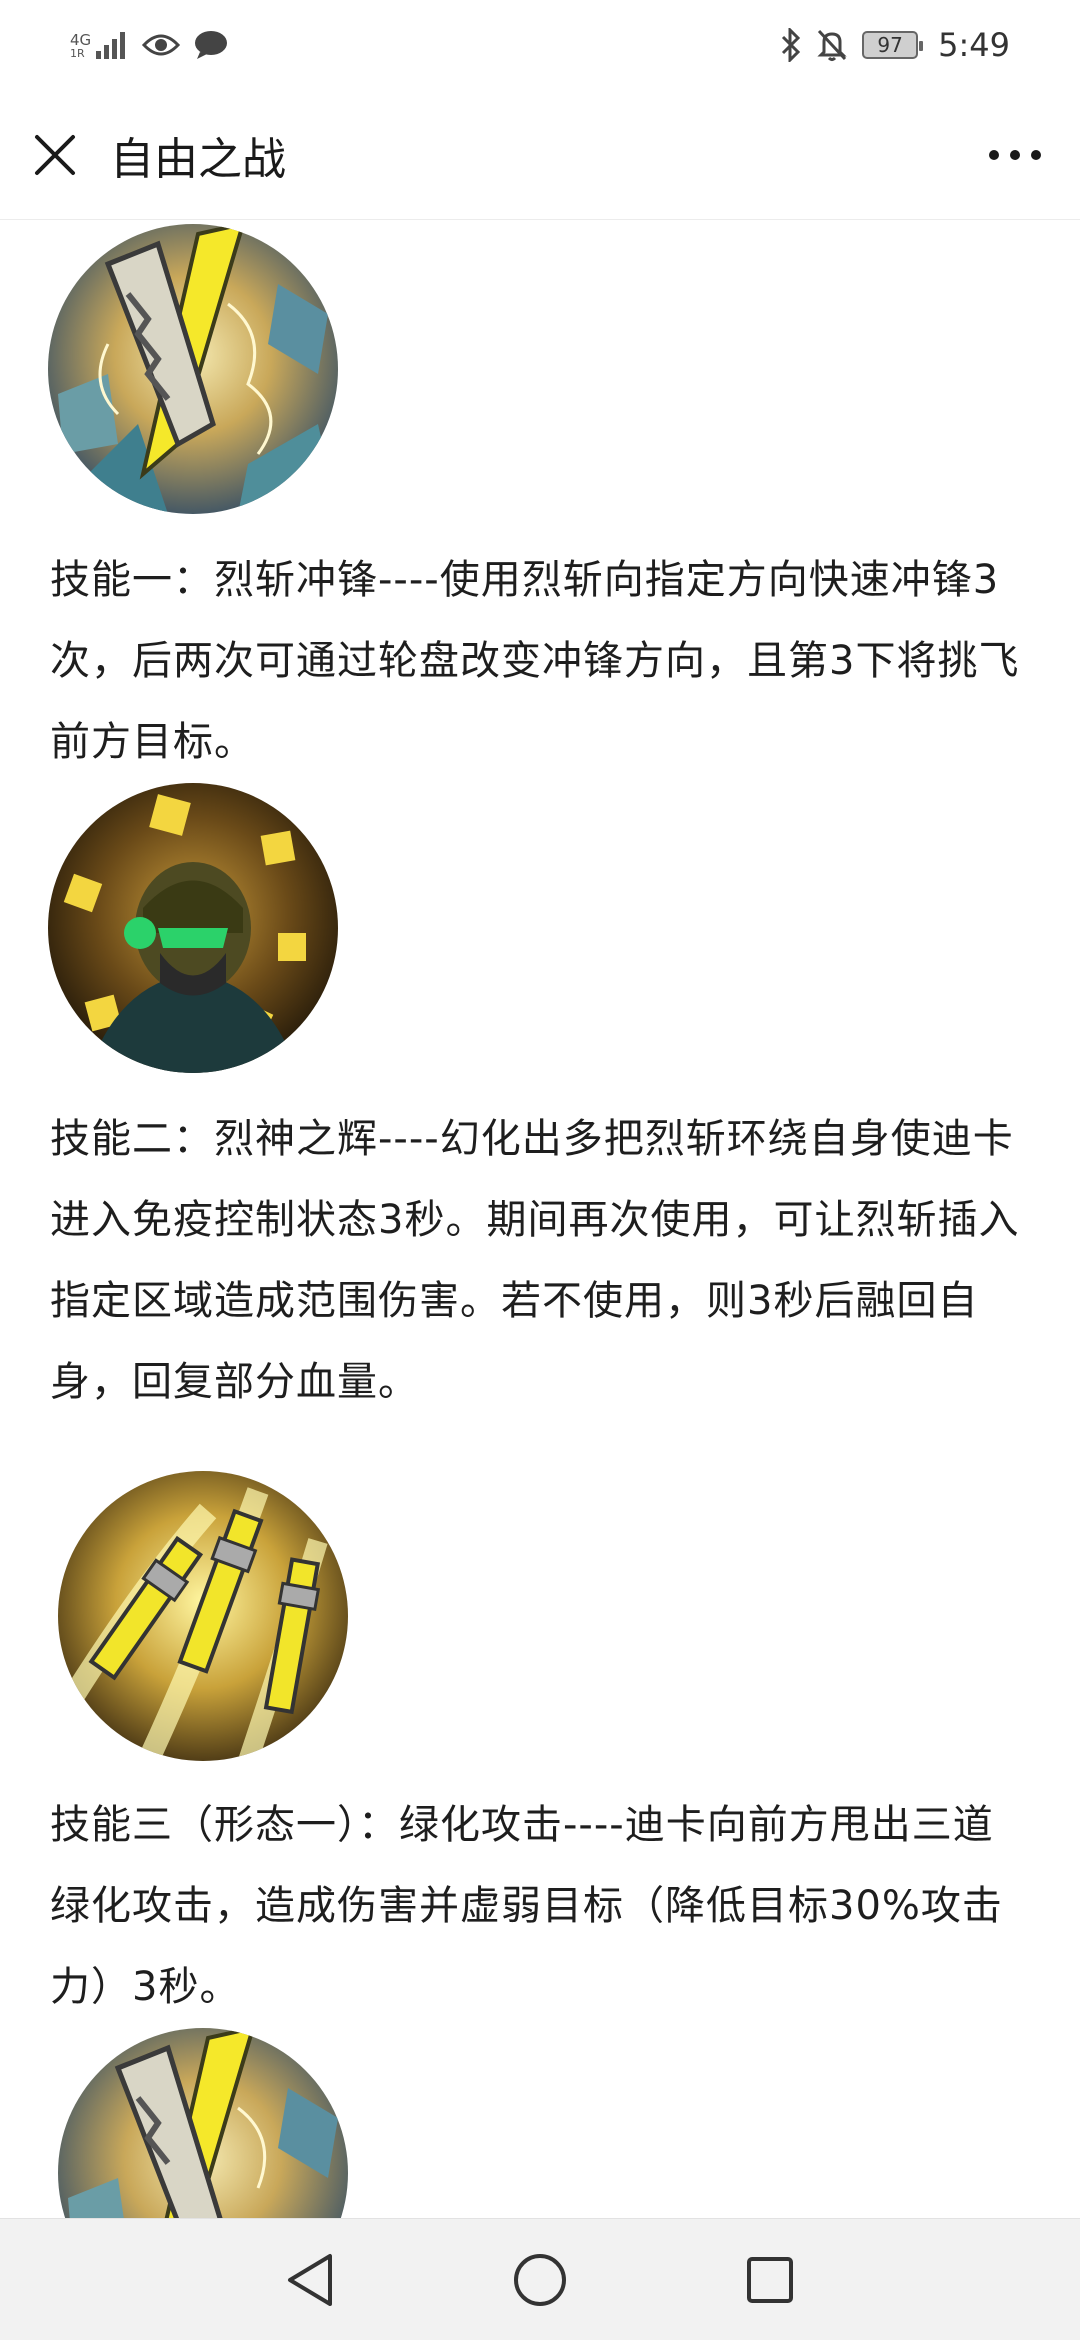 This screenshot has height=2340, width=1080. Describe the element at coordinates (974, 45) in the screenshot. I see `clock: 5:49` at that location.